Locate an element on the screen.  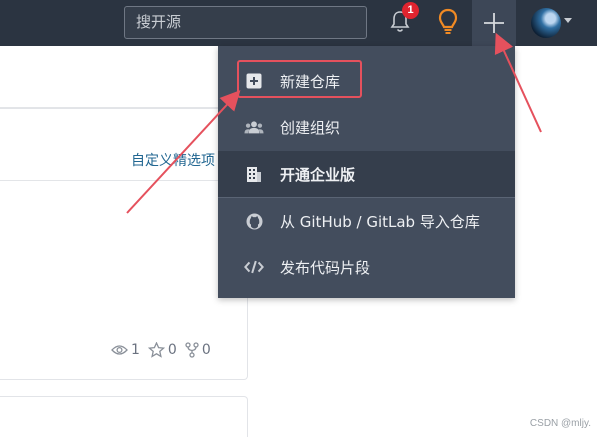
star-stat: 0 is located at coordinates (162, 350).